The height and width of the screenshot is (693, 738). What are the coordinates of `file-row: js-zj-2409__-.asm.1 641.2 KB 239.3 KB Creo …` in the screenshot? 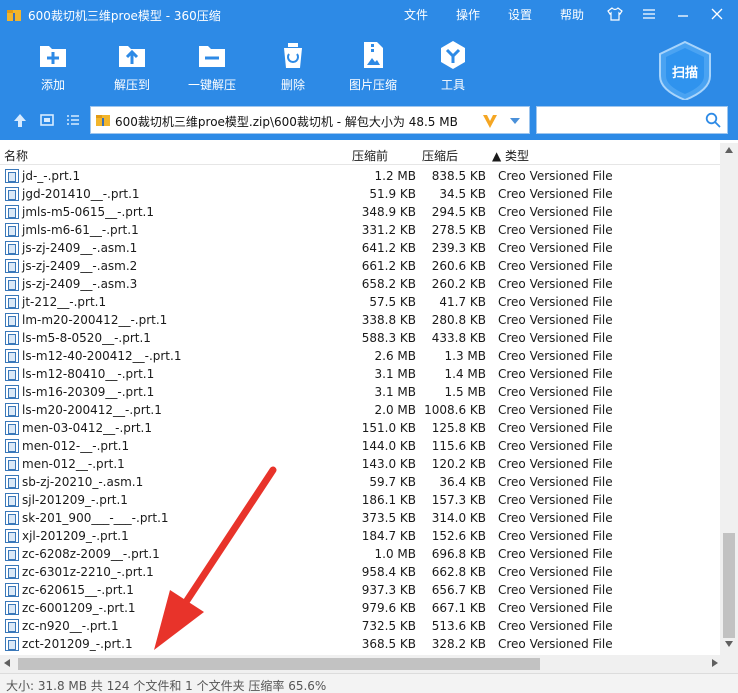 It's located at (360, 248).